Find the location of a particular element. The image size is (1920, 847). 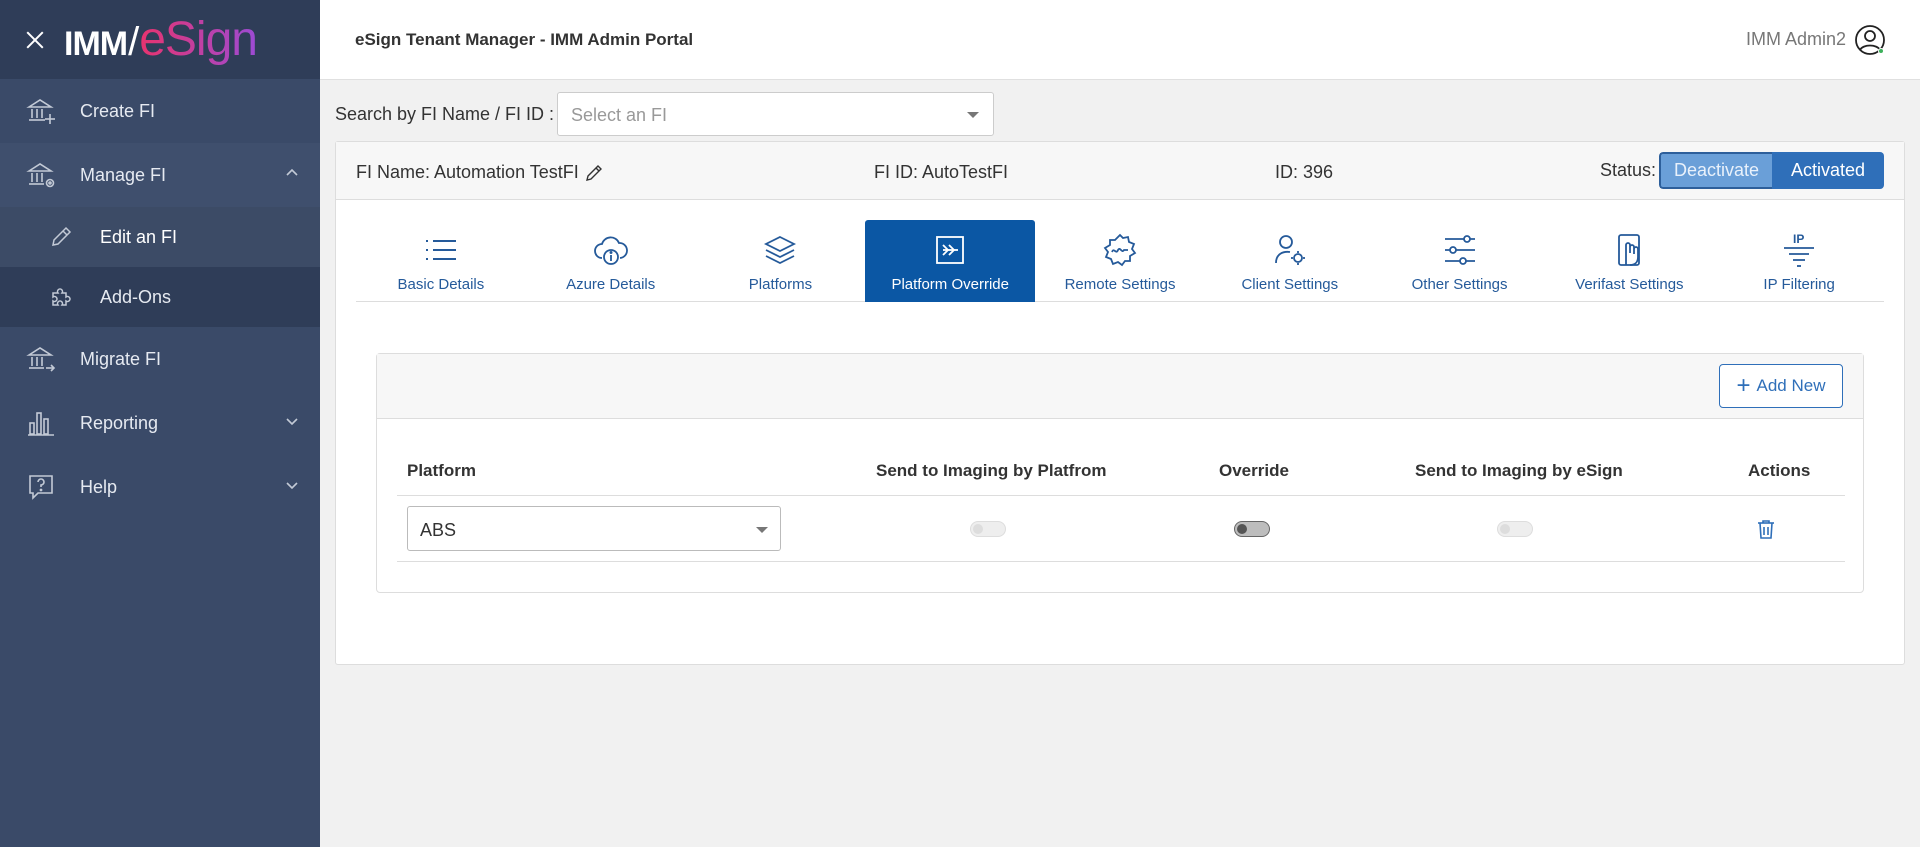

cloud-info-icon is located at coordinates (611, 250).